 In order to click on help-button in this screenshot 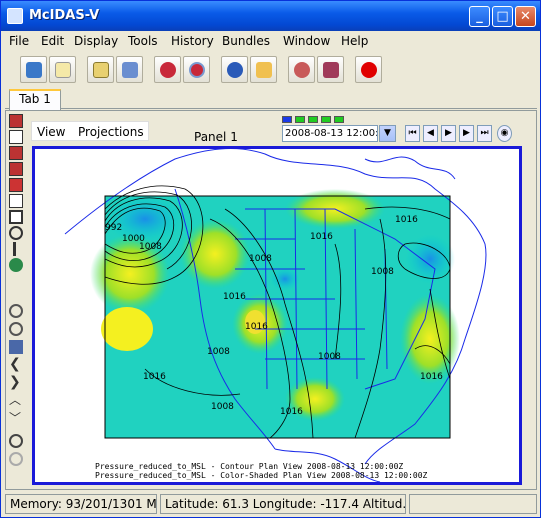, I will do `click(234, 69)`.